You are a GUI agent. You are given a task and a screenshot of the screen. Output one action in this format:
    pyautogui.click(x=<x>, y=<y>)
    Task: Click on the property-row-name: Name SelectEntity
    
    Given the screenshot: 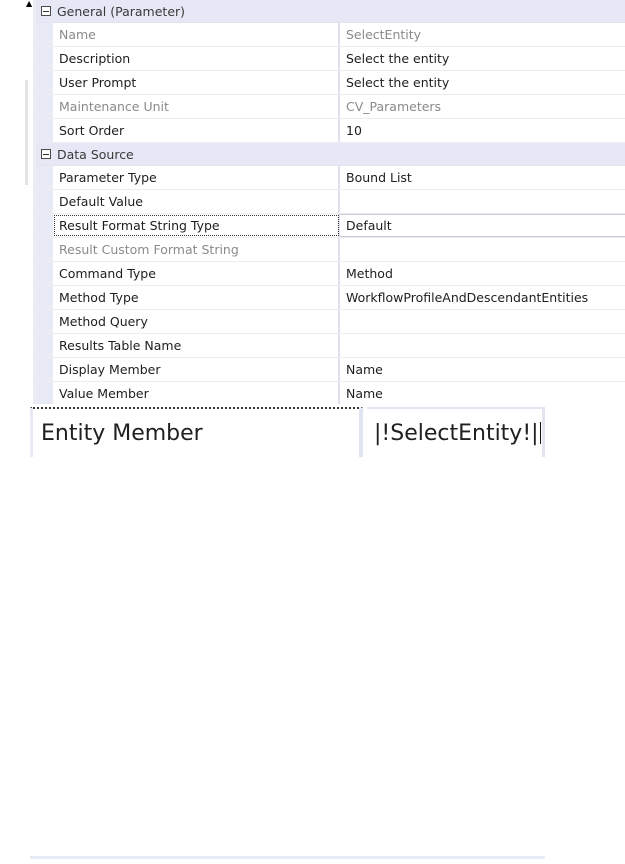 What is the action you would take?
    pyautogui.click(x=330, y=35)
    